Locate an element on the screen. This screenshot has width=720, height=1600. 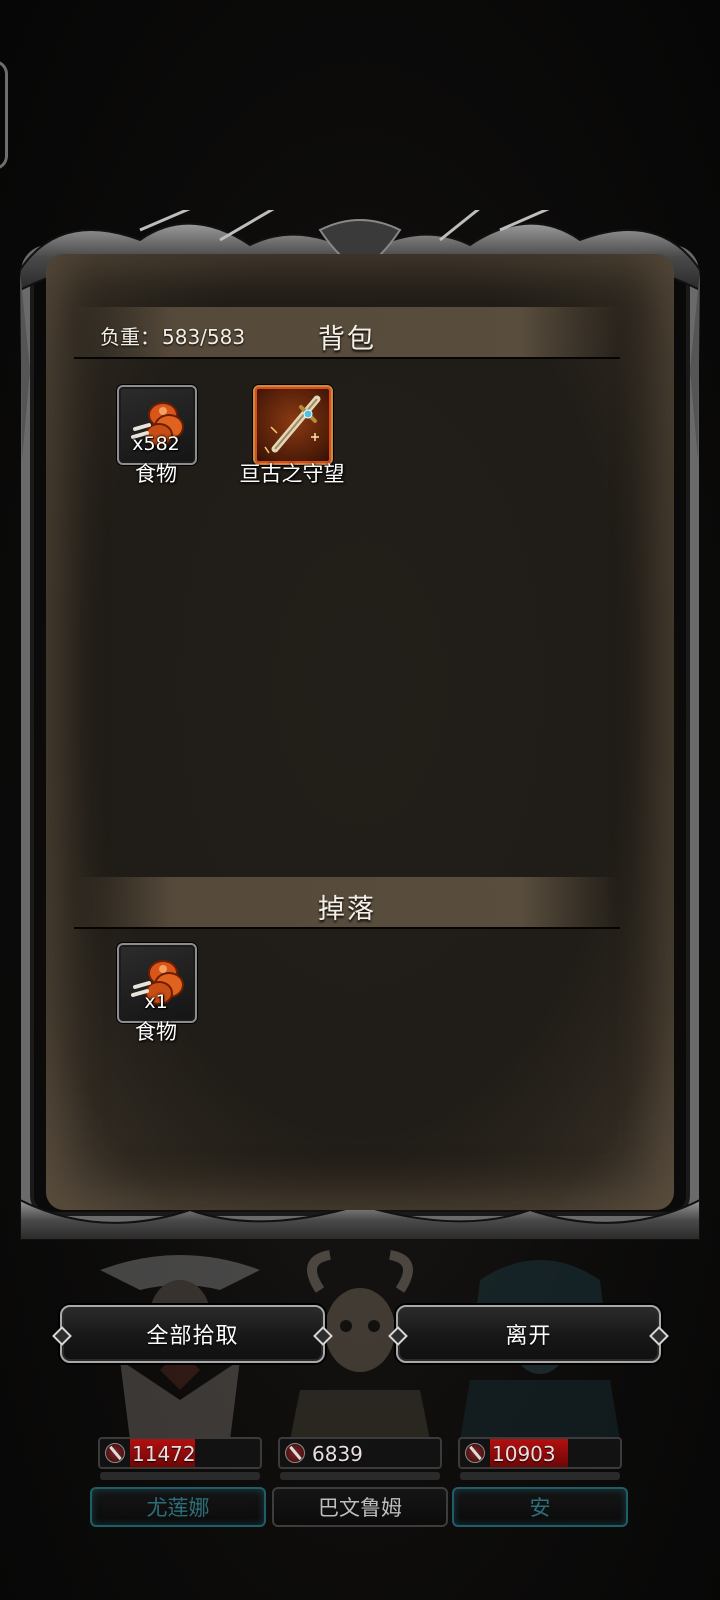
hero-name: 尤莲娜 is located at coordinates (178, 1508).